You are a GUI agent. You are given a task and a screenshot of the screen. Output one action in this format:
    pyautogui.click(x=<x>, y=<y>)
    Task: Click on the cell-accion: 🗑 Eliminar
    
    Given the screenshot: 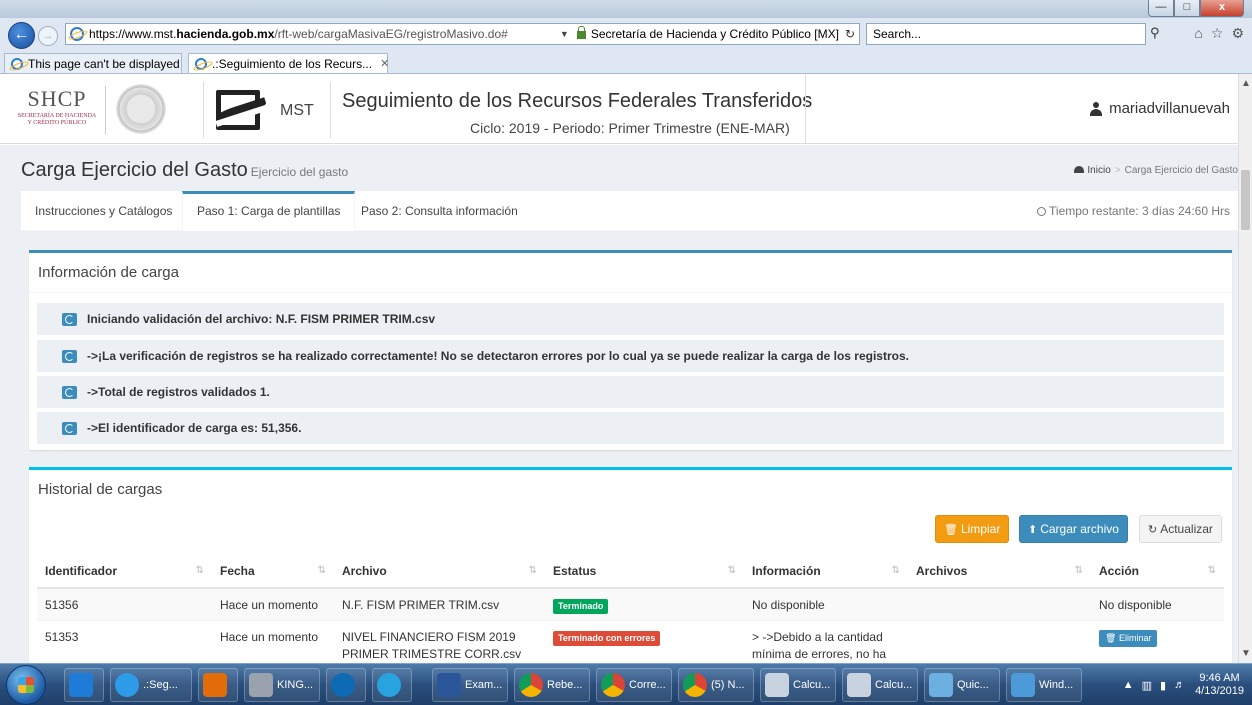 What is the action you would take?
    pyautogui.click(x=1157, y=641)
    